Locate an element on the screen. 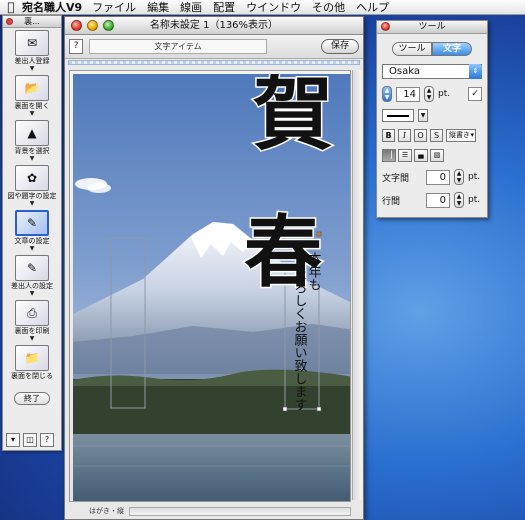 The image size is (525, 520). step-image-title: ✿ 図や題字の設定 ▼ is located at coordinates (32, 185).